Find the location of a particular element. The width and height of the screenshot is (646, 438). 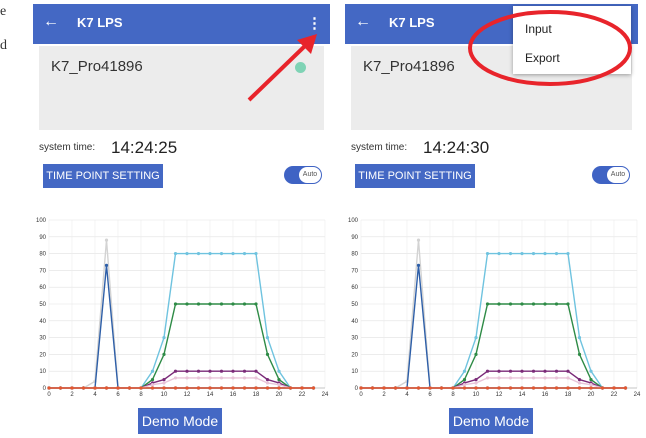

y-tick-label: 20 is located at coordinates (42, 355).